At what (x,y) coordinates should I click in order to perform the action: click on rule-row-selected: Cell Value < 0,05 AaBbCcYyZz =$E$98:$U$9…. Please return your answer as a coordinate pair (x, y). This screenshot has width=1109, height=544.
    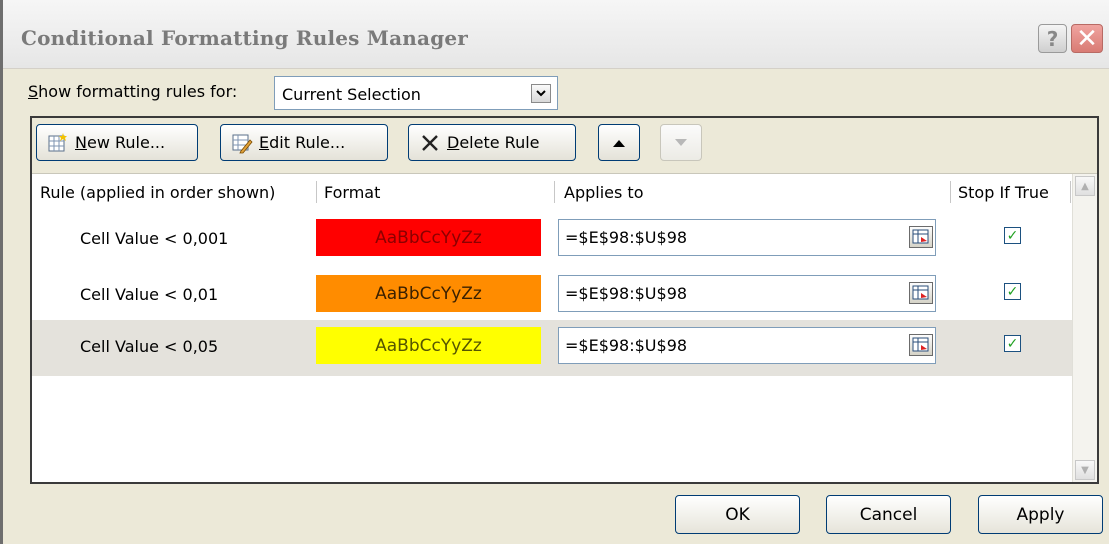
    Looking at the image, I should click on (552, 348).